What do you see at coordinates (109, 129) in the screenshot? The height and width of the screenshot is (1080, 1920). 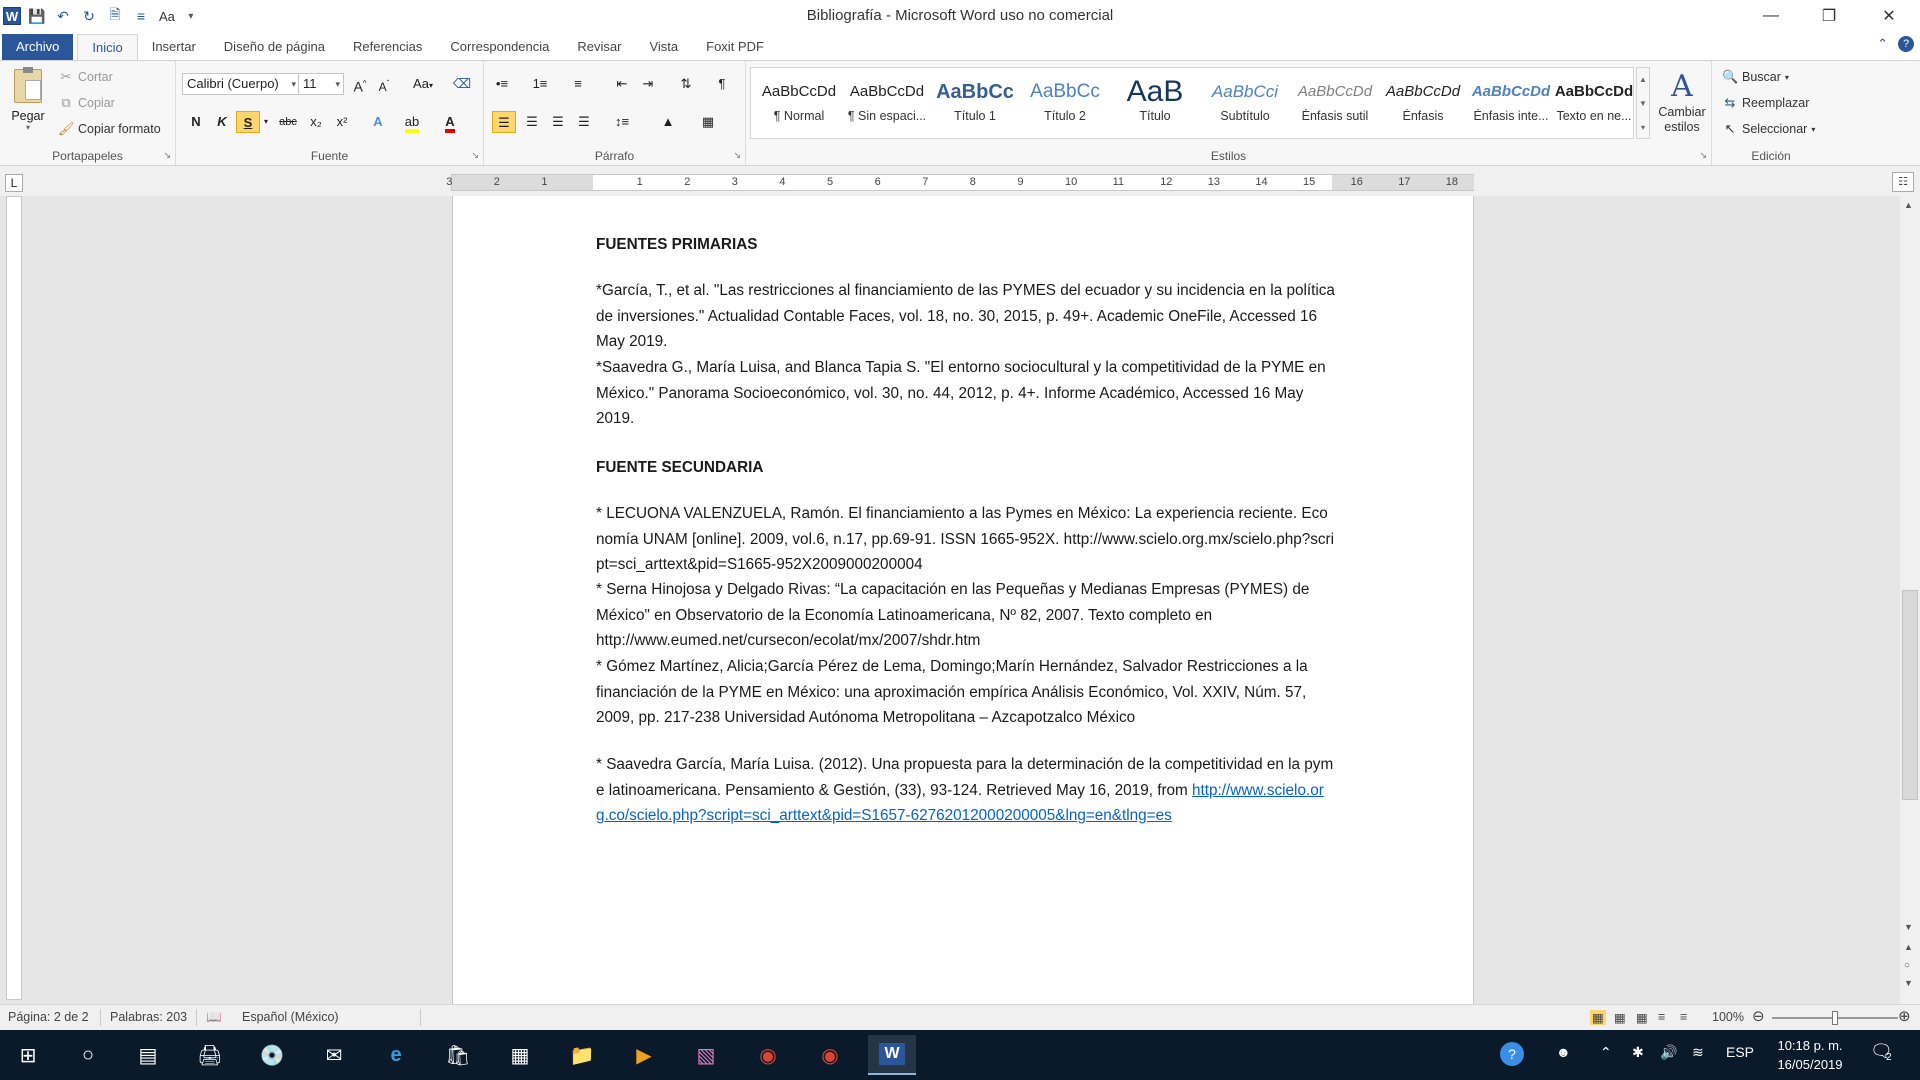 I see `format-painter-button: 🖌 Copiar formato` at bounding box center [109, 129].